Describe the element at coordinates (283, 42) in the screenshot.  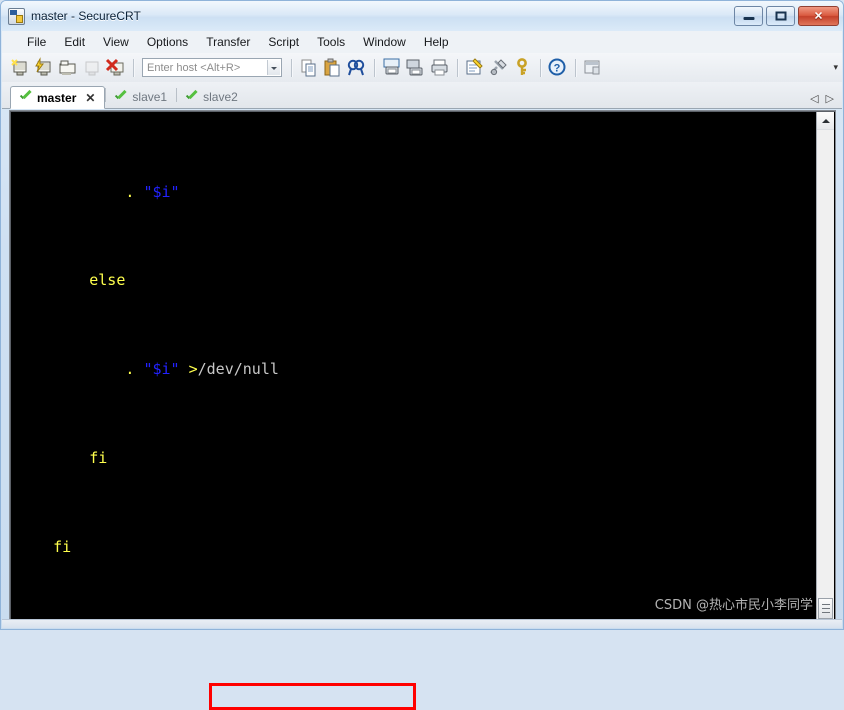
I see `menu-script: Script` at that location.